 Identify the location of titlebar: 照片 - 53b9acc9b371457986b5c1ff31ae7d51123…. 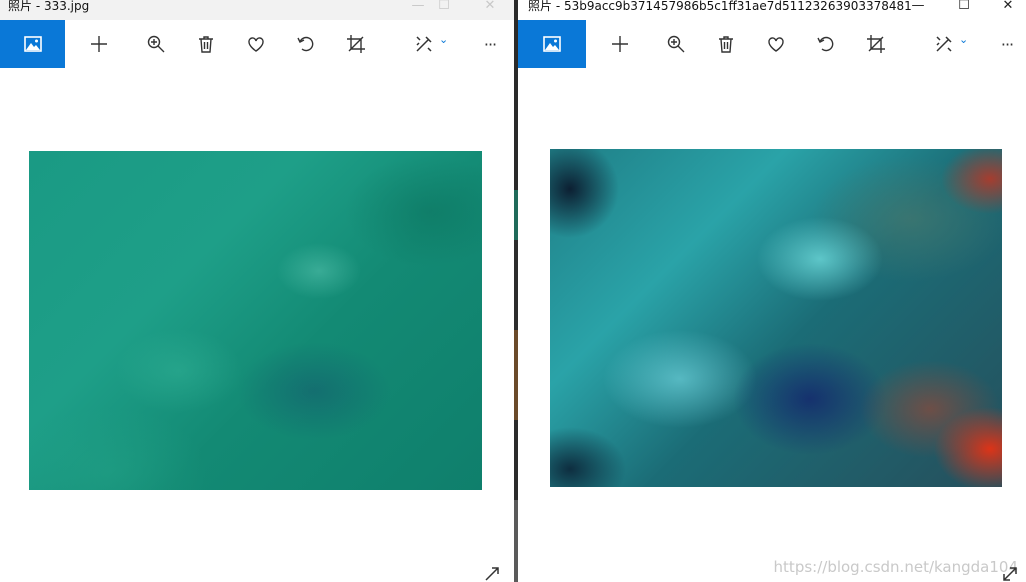
(772, 10).